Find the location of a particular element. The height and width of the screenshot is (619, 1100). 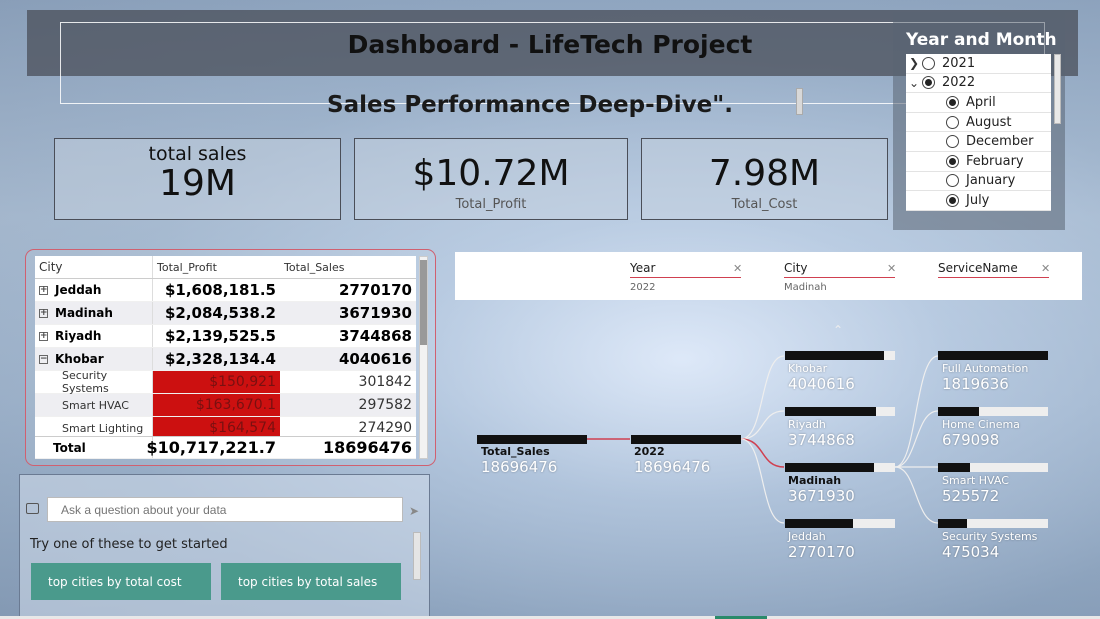

matrix-child-row: Security Systems $150,921 301842 is located at coordinates (225, 382).